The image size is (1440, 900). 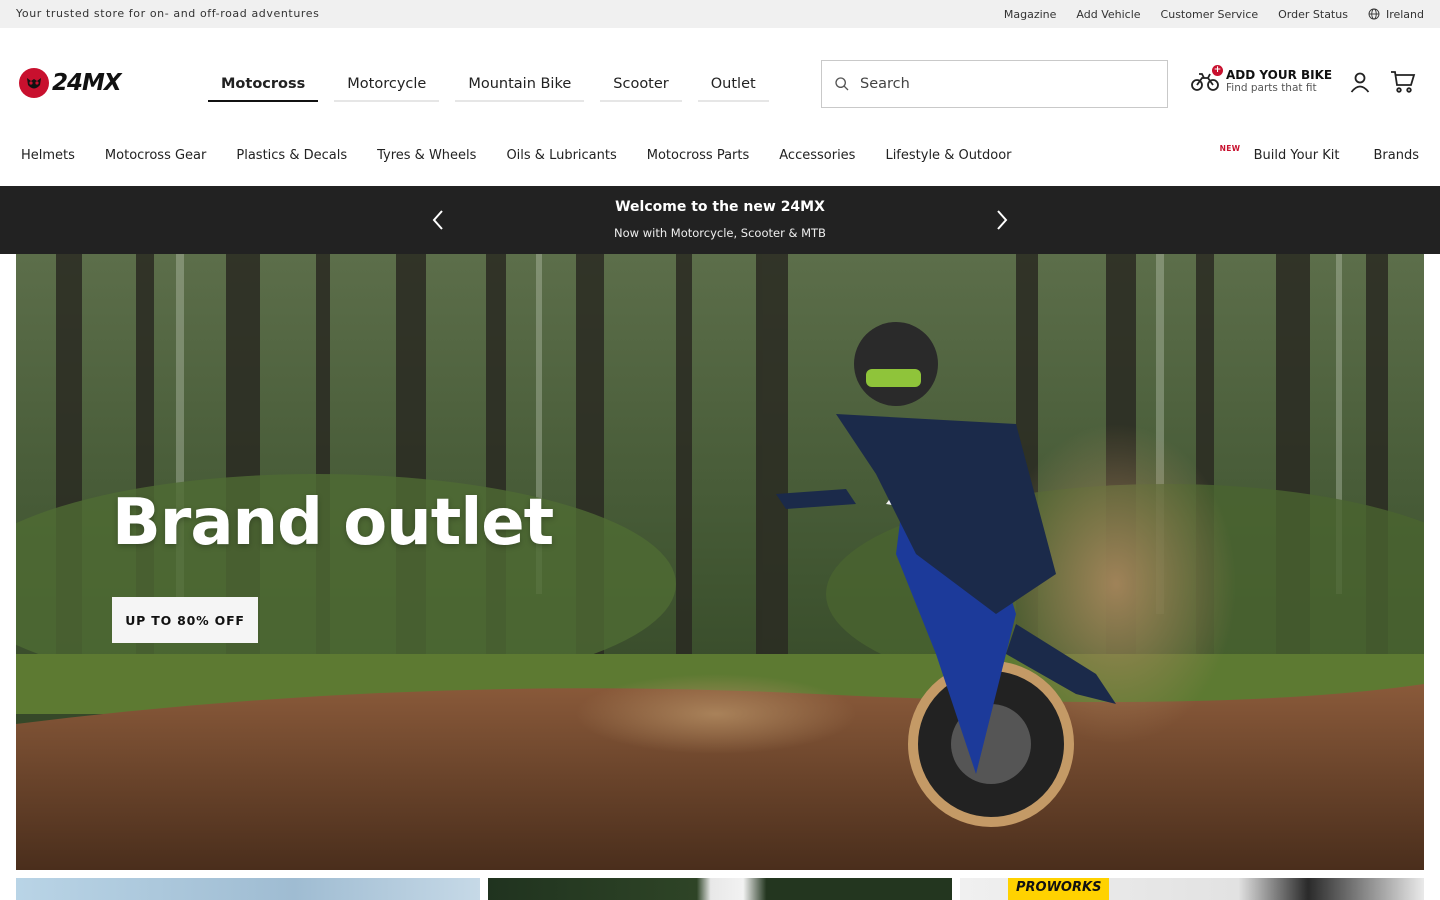 I want to click on hero-cta-button: UP TO 80% OFF, so click(x=185, y=620).